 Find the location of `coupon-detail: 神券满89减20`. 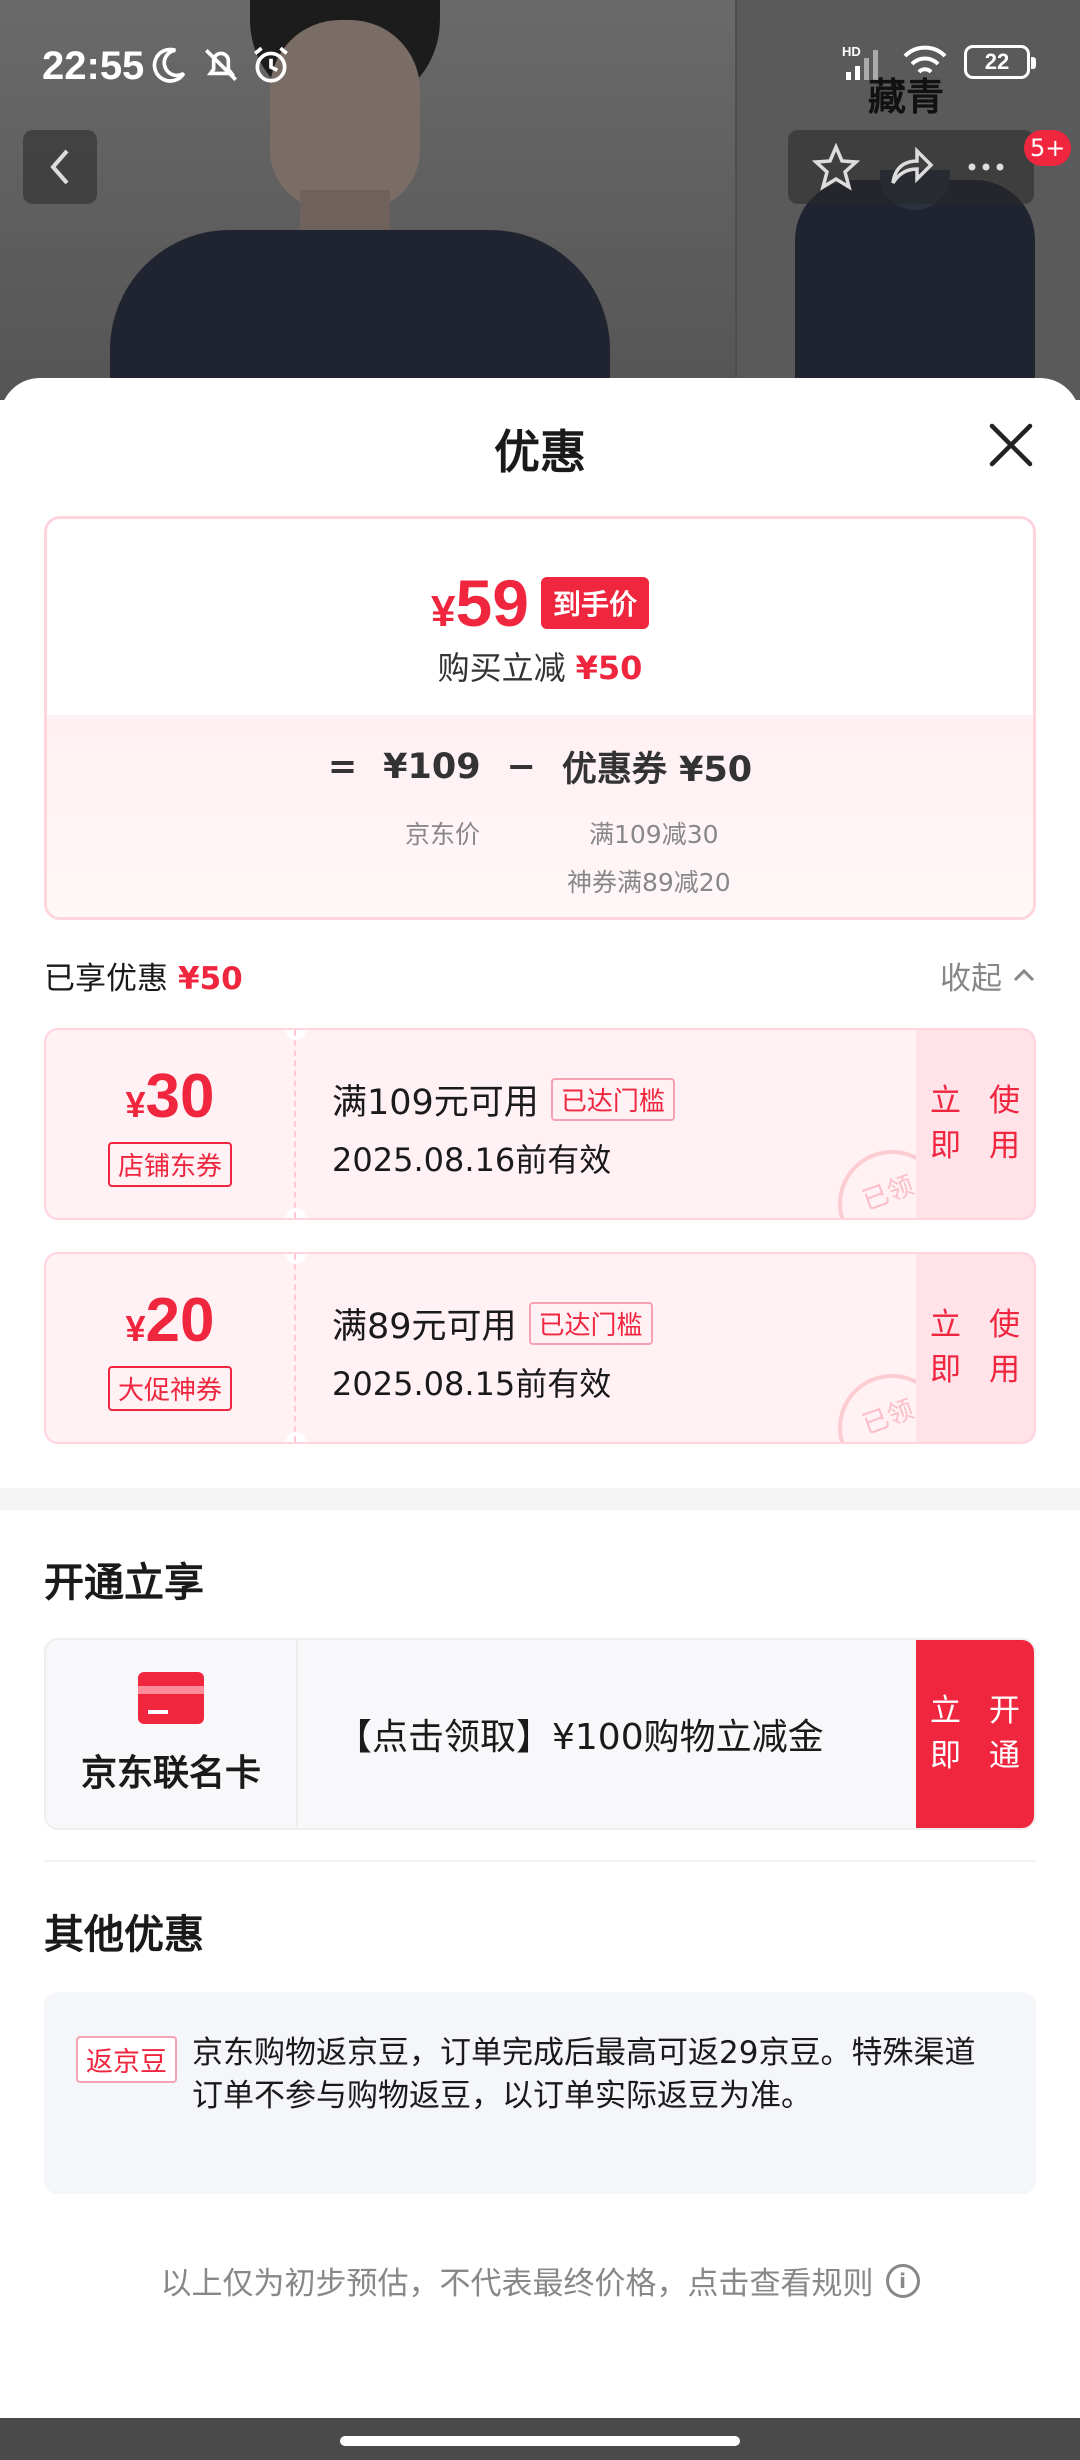

coupon-detail: 神券满89减20 is located at coordinates (649, 882).